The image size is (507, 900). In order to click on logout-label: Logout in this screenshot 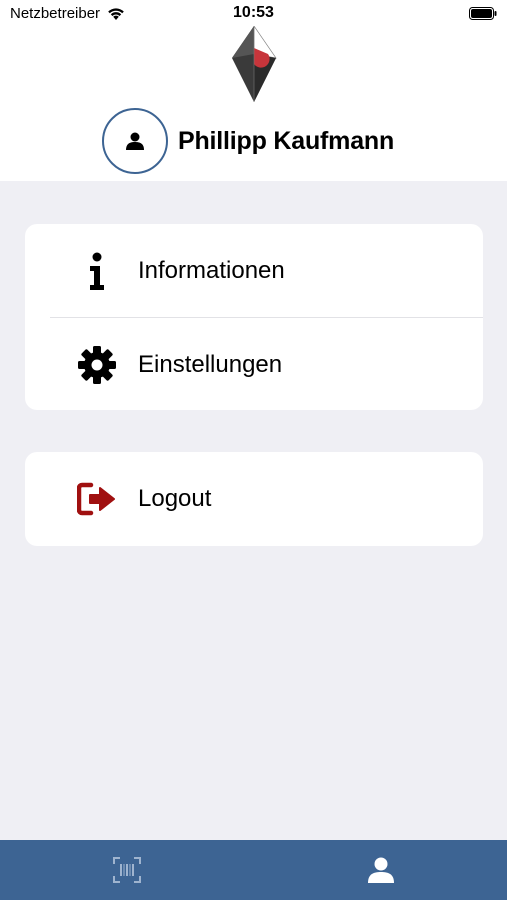, I will do `click(175, 498)`.